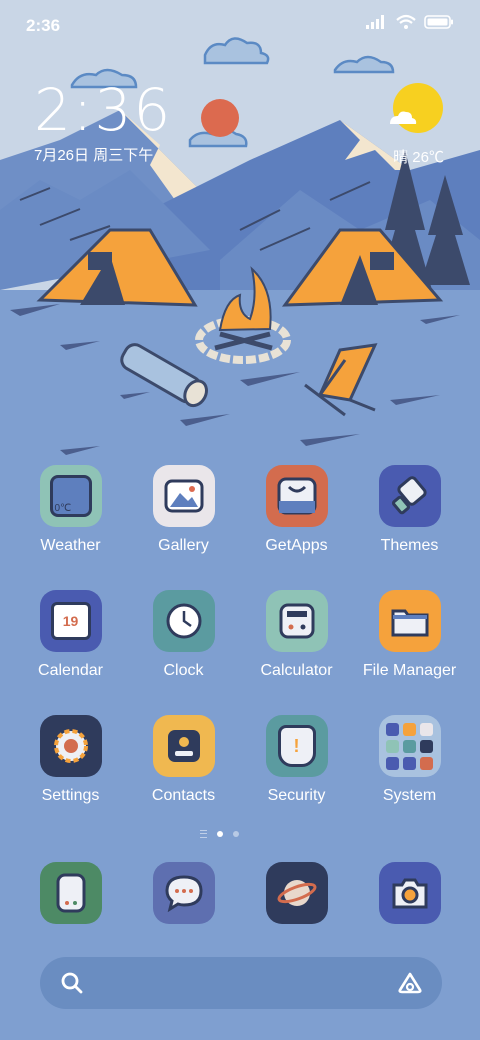  What do you see at coordinates (94, 155) in the screenshot?
I see `widget-date: 7月26日 周三下午` at bounding box center [94, 155].